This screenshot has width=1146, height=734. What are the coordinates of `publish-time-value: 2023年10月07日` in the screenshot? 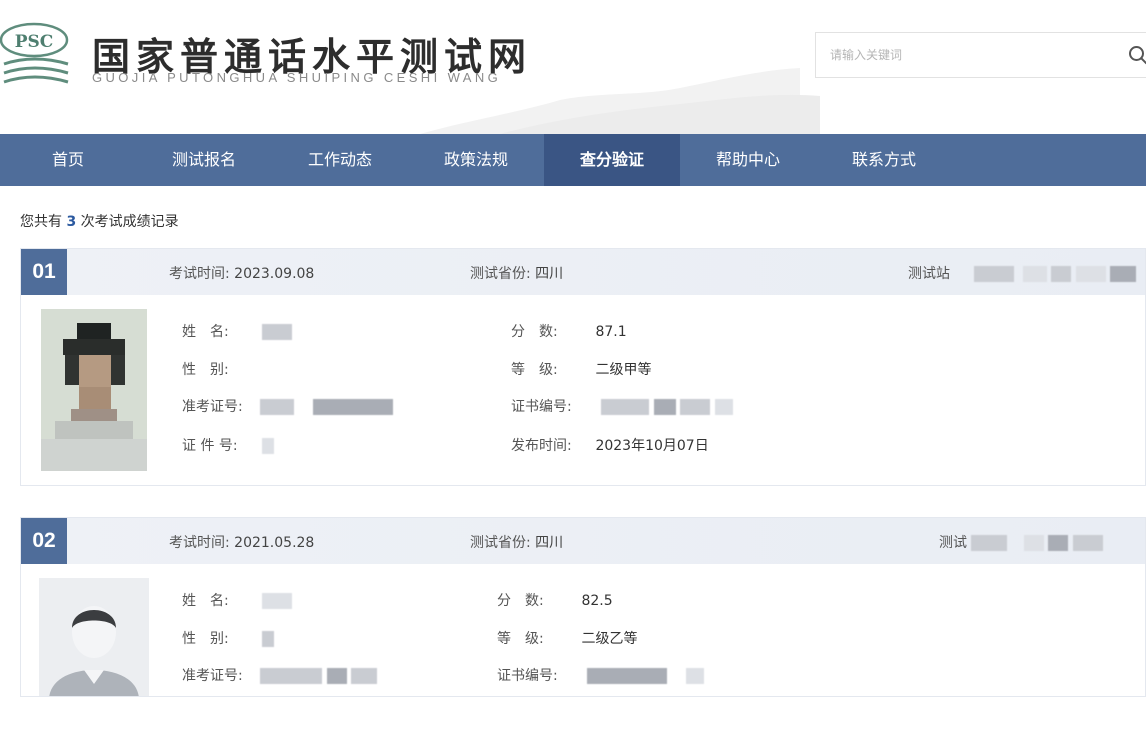 It's located at (652, 446).